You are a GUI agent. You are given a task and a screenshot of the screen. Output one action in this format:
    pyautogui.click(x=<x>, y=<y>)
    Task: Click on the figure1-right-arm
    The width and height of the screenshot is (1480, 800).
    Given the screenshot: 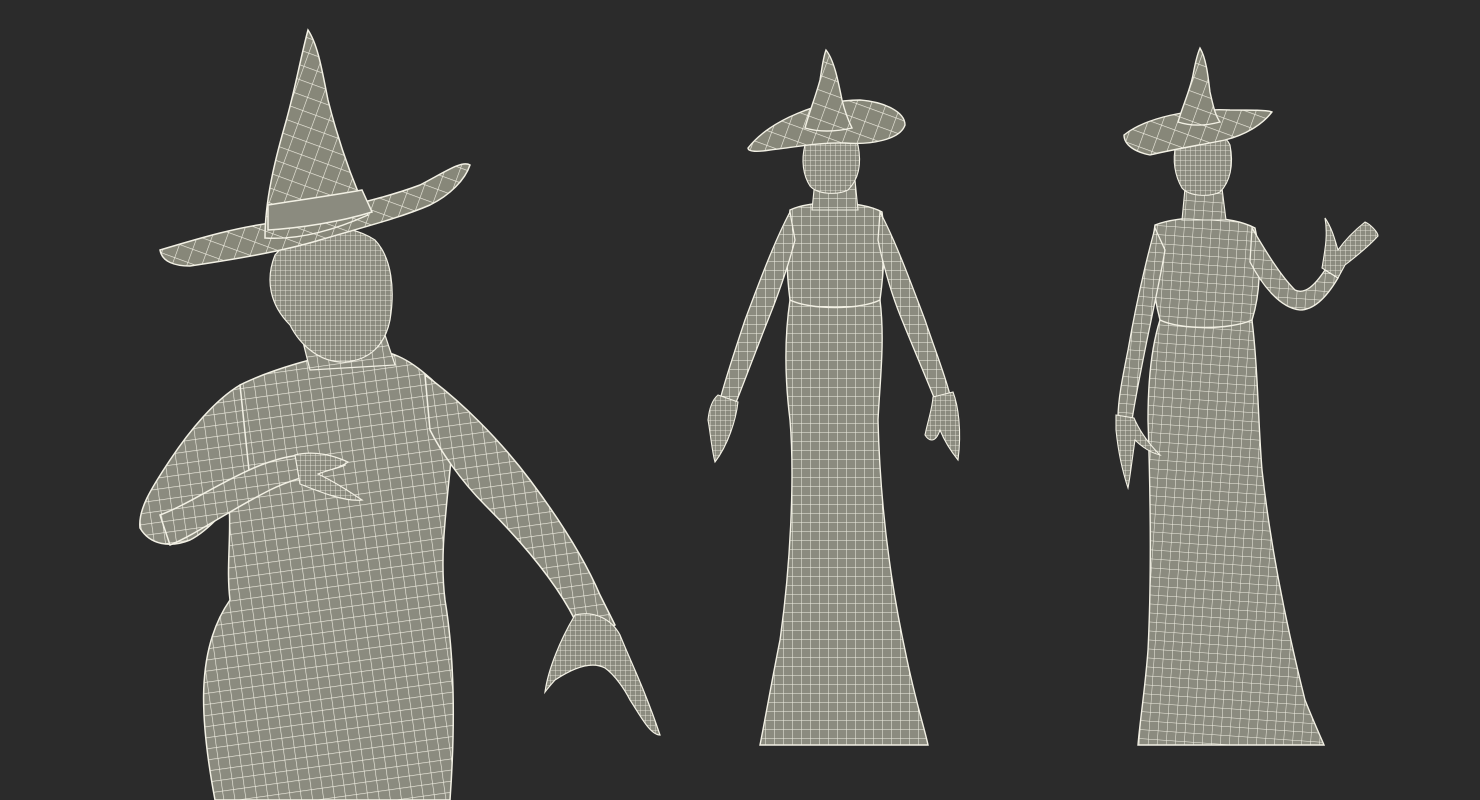 What is the action you would take?
    pyautogui.click(x=520, y=502)
    